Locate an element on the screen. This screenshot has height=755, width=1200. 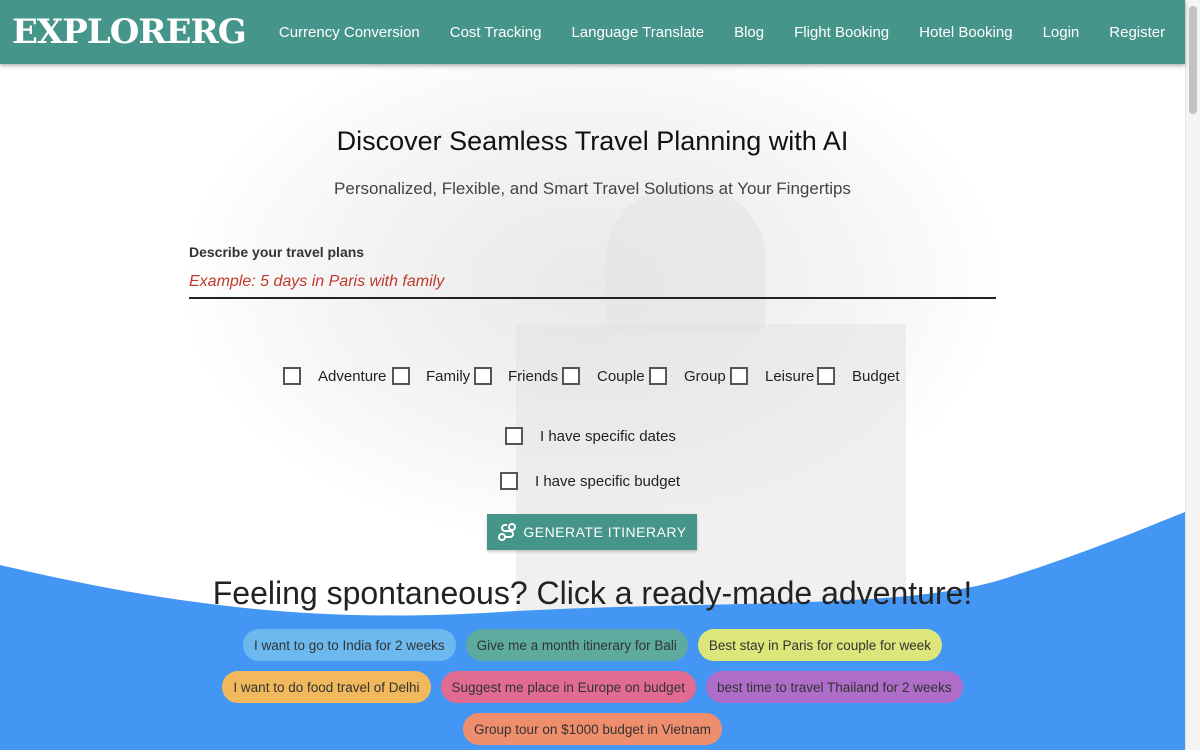
budget-label: Budget is located at coordinates (876, 376).